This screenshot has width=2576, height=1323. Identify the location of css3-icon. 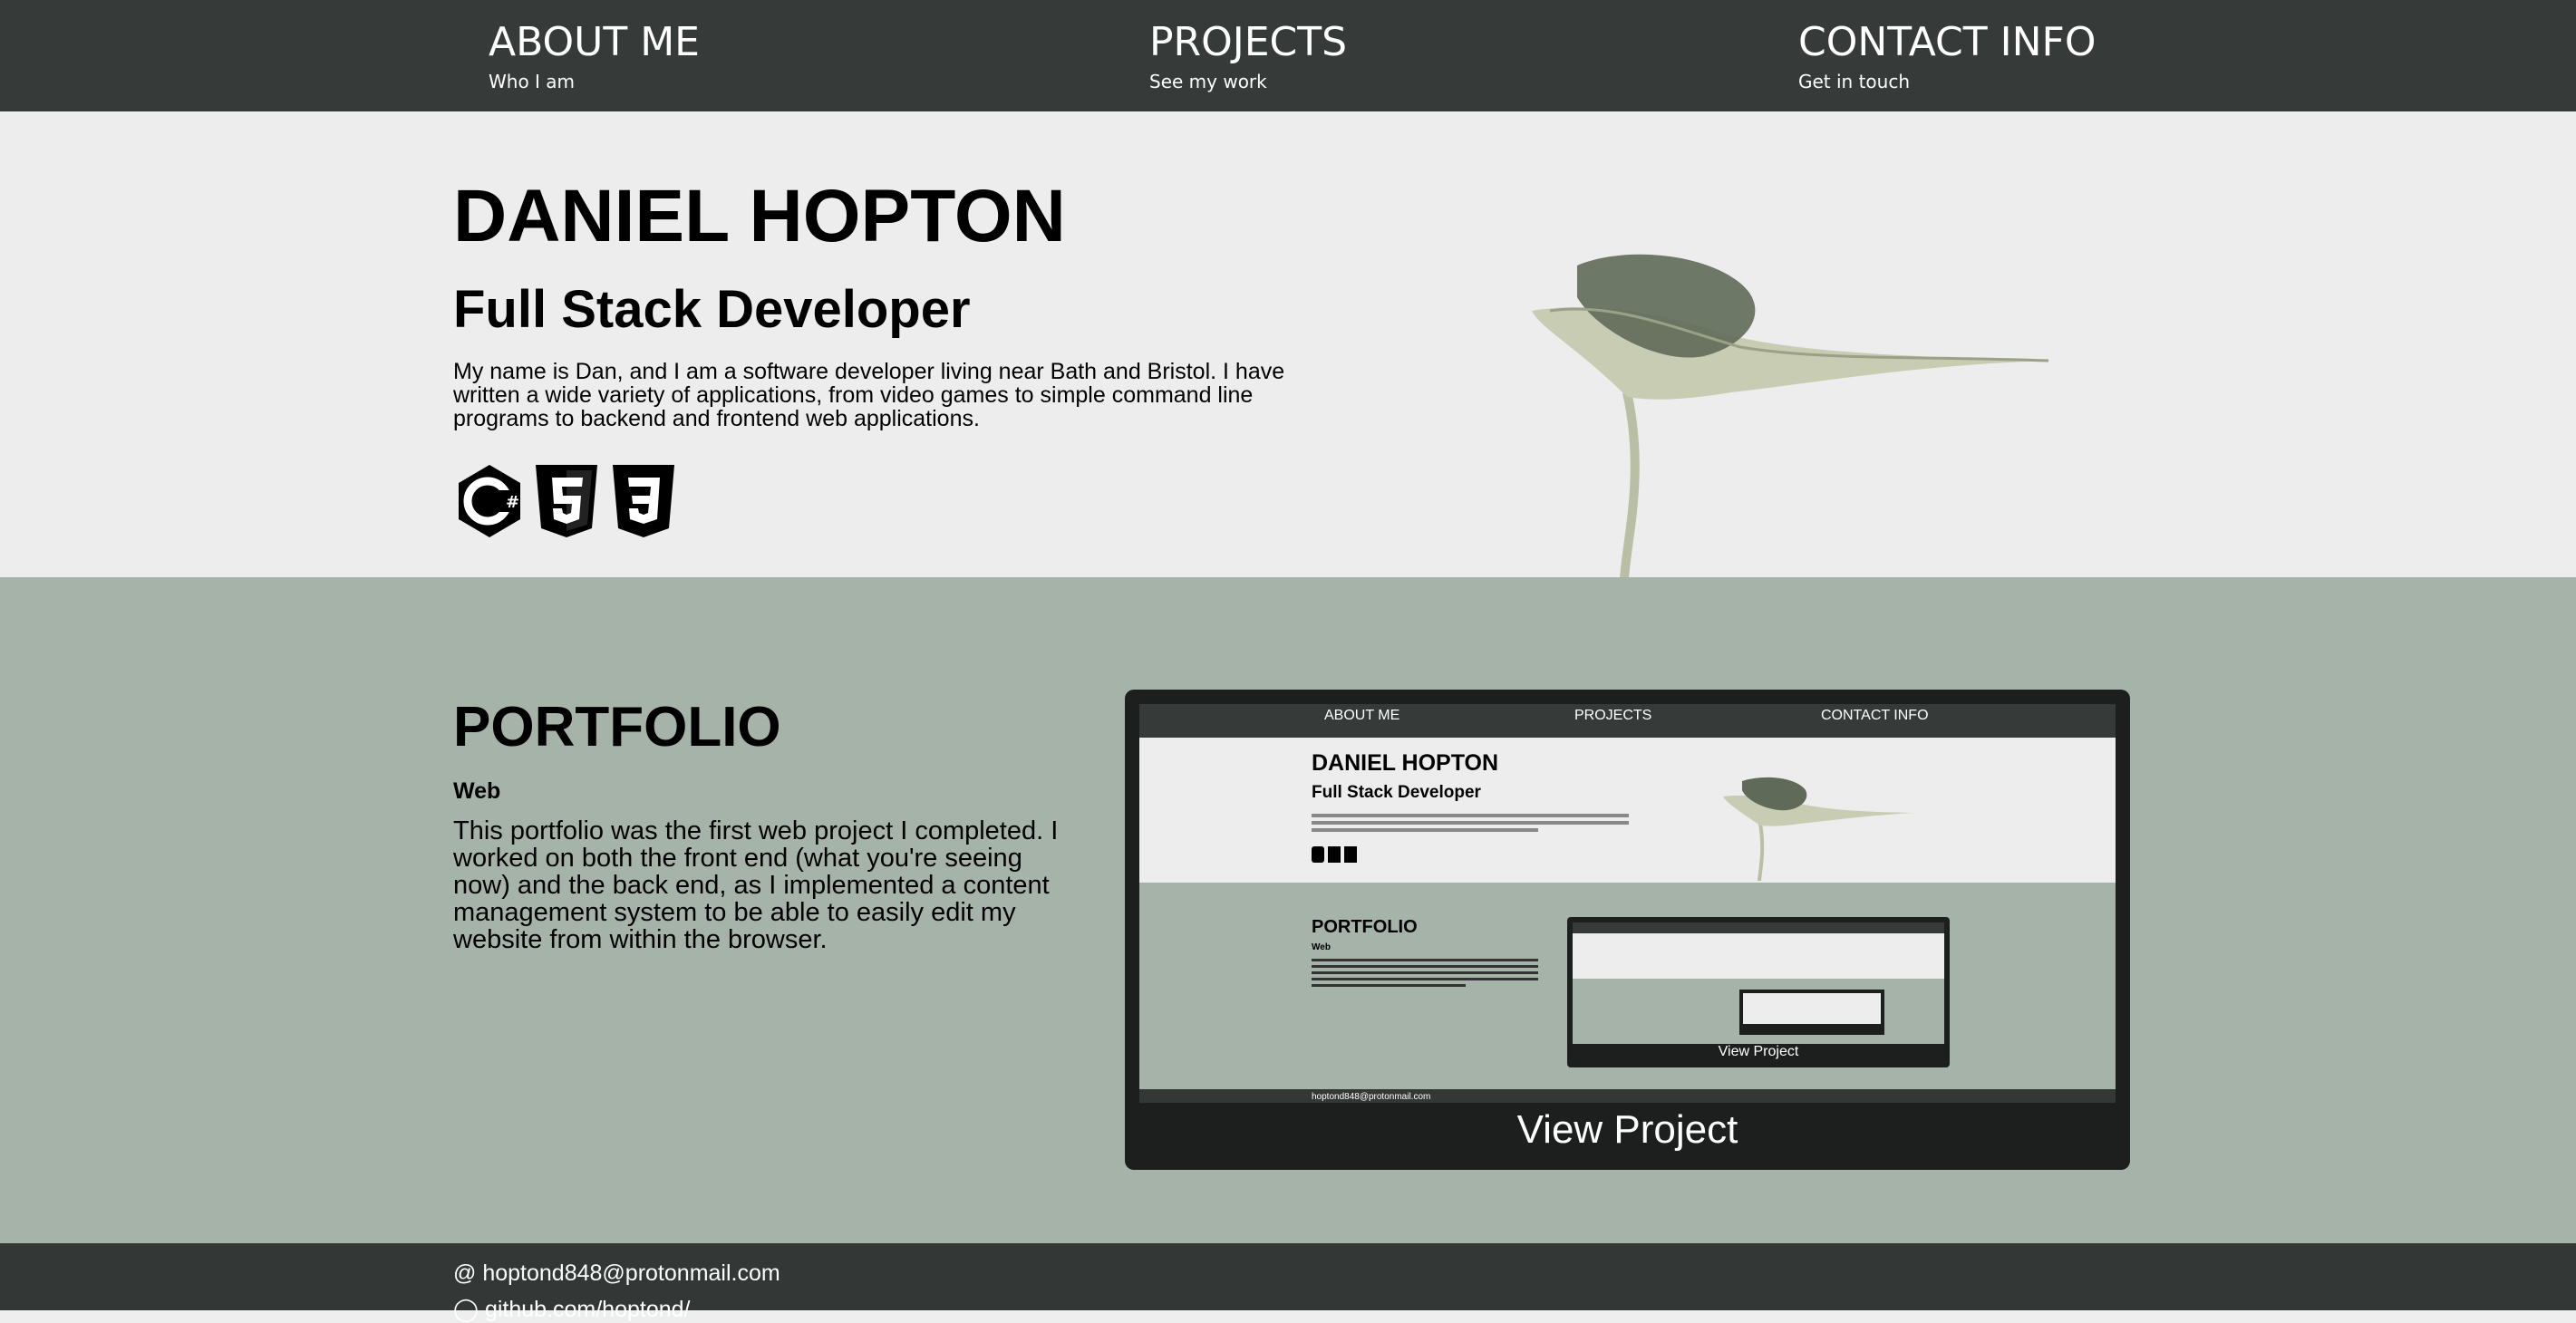
(643, 501).